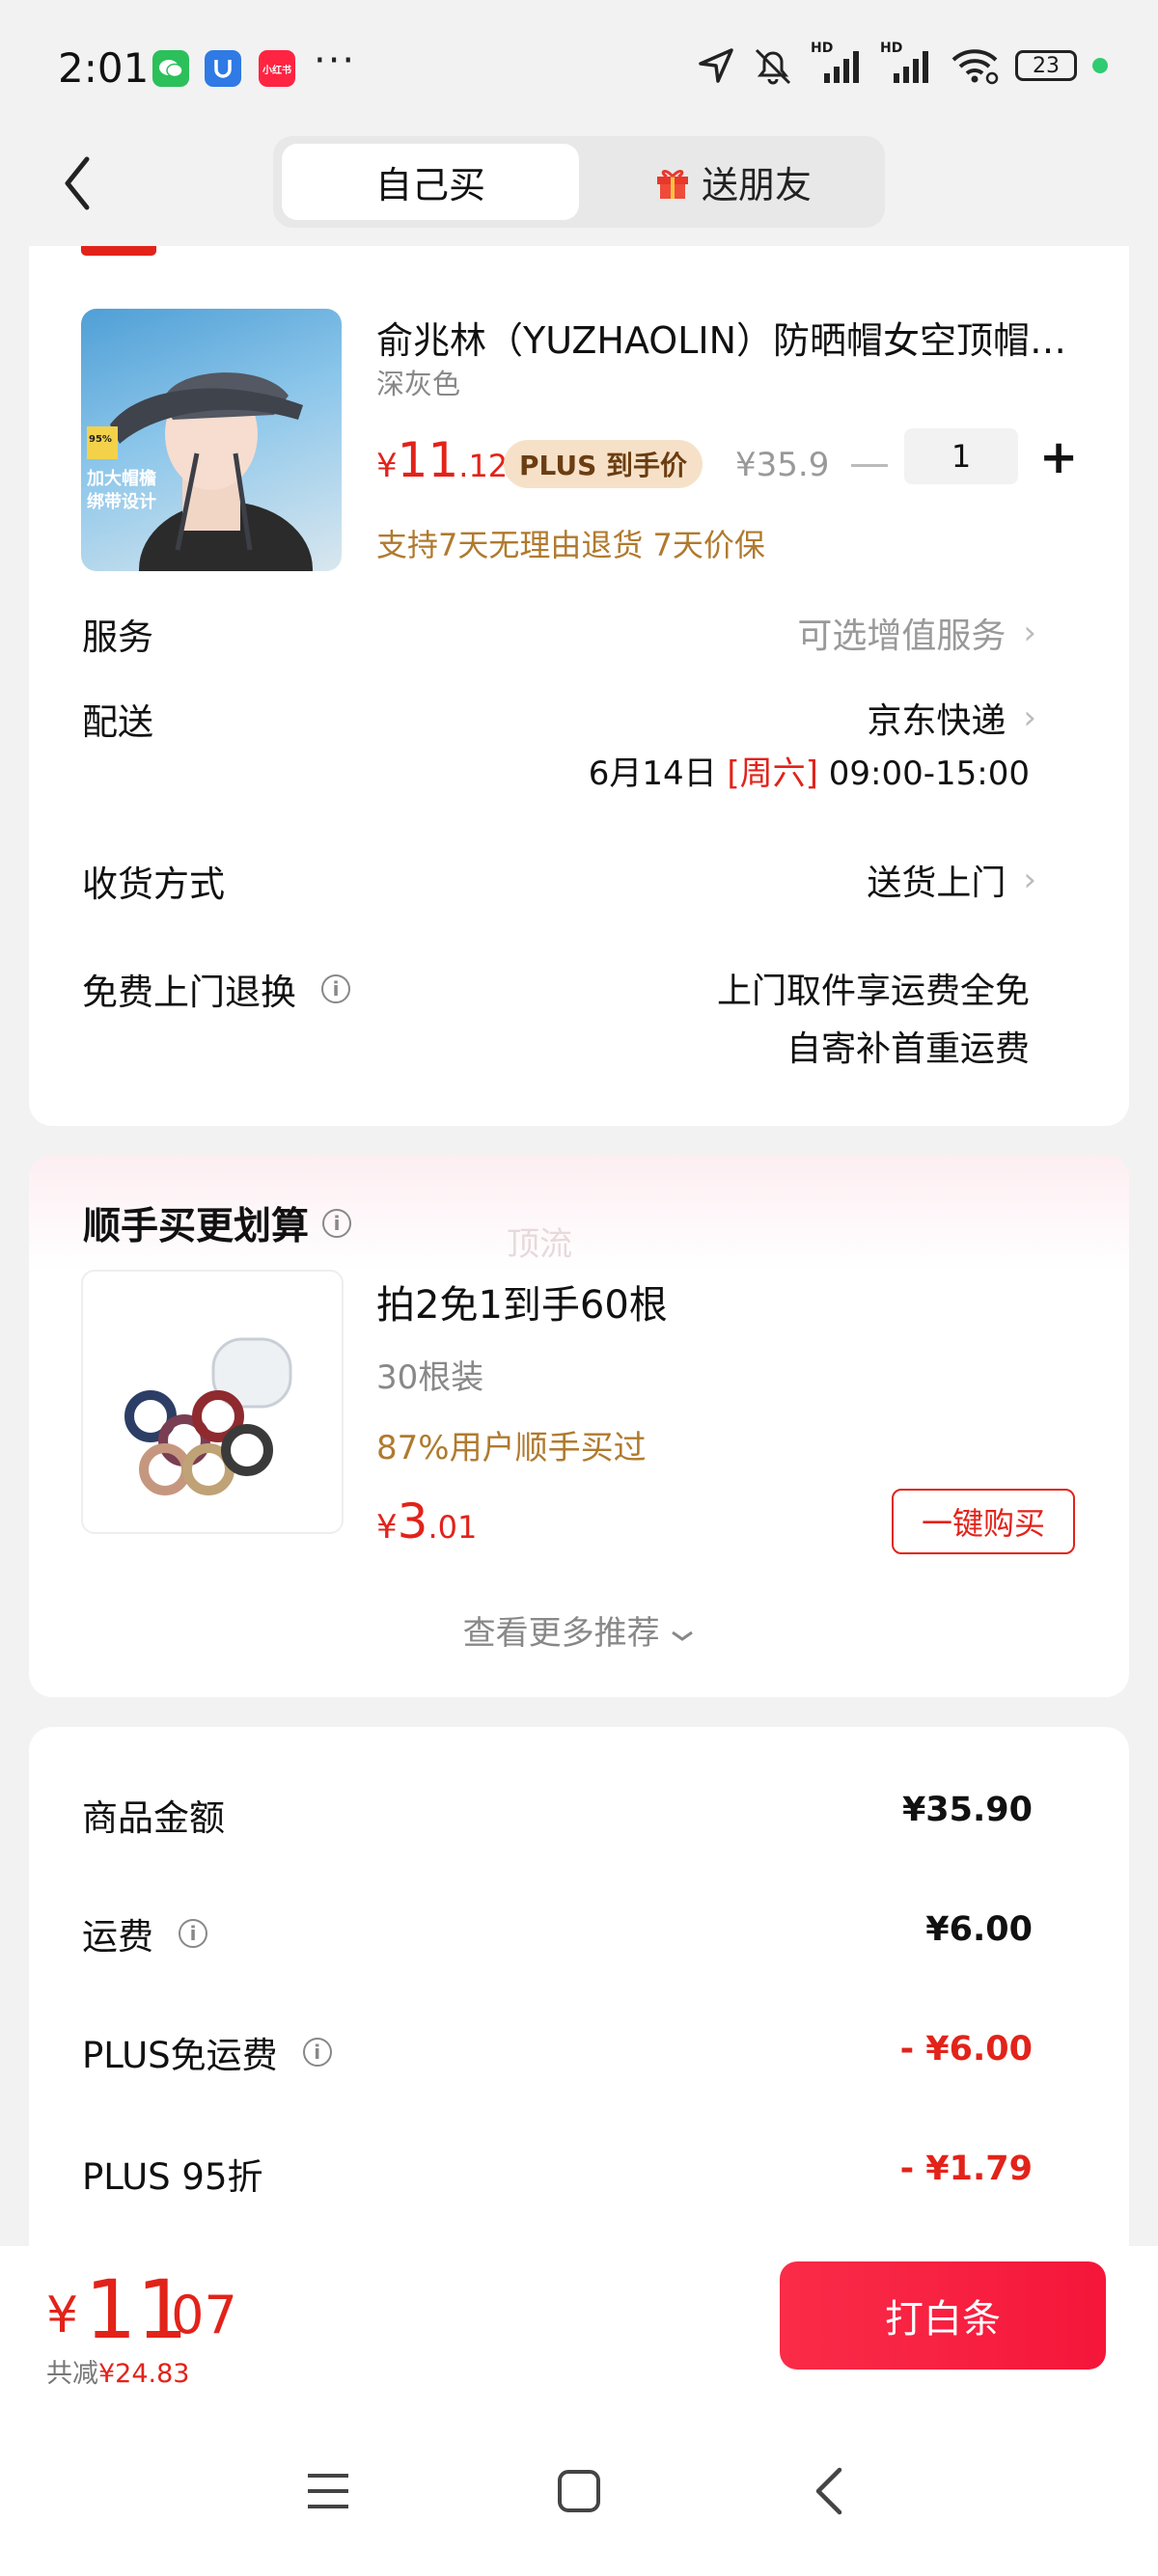 This screenshot has width=1158, height=2576. I want to click on back-icon, so click(830, 2491).